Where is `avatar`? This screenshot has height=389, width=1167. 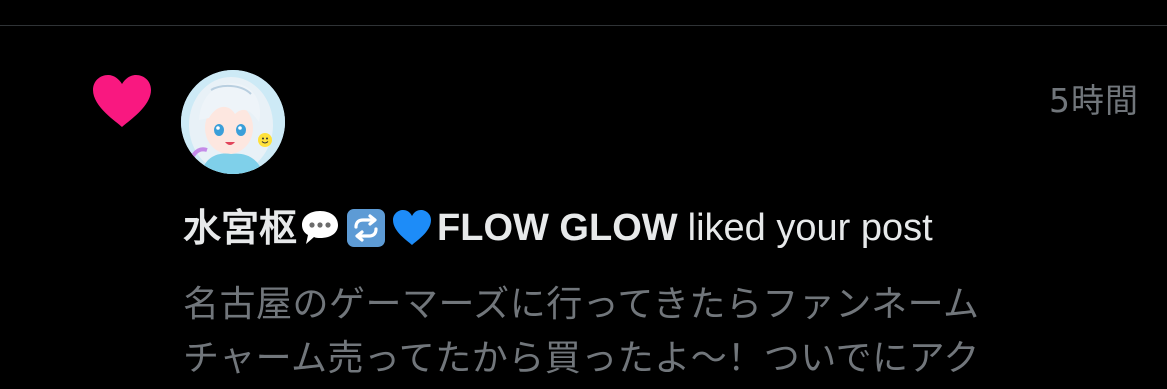
avatar is located at coordinates (233, 122).